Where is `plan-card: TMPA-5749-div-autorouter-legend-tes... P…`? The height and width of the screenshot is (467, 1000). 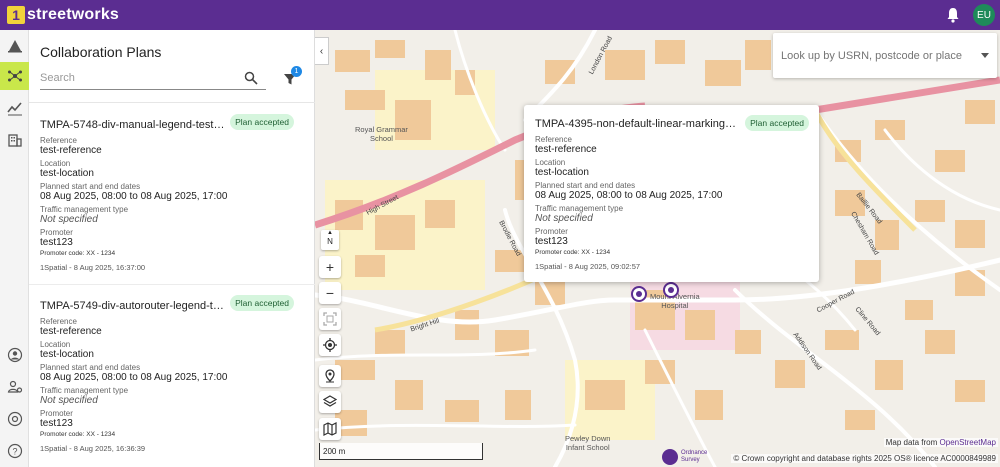 plan-card: TMPA-5749-div-autorouter-legend-tes... P… is located at coordinates (169, 374).